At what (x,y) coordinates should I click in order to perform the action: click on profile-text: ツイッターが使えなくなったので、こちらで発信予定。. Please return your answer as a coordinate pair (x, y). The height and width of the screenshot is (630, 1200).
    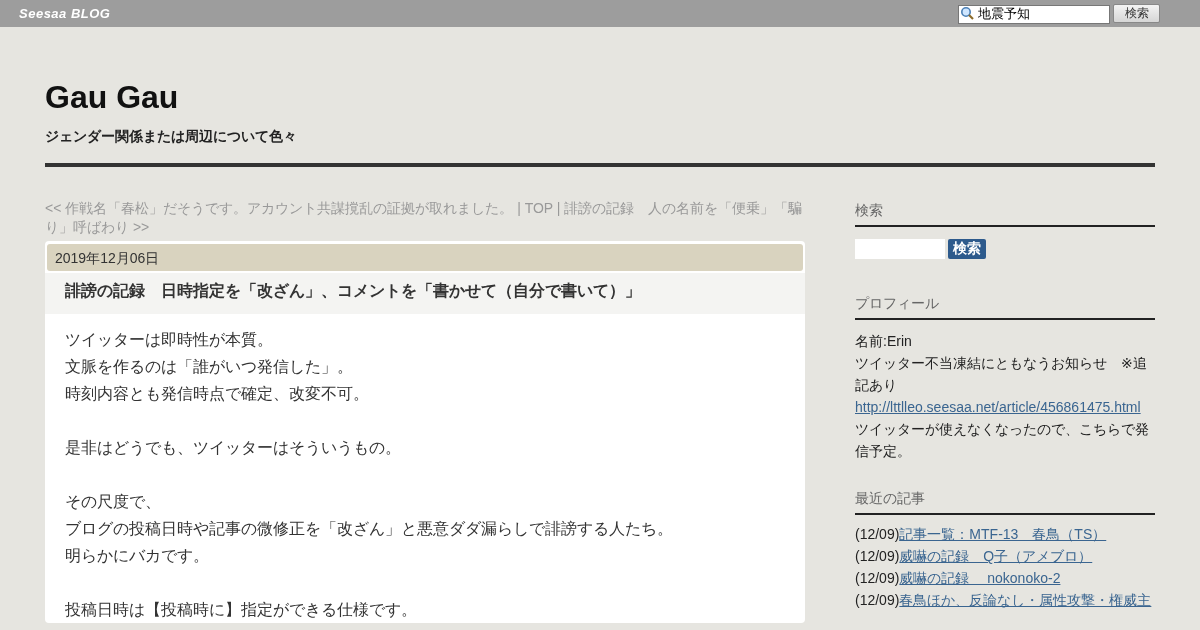
    Looking at the image, I should click on (1002, 440).